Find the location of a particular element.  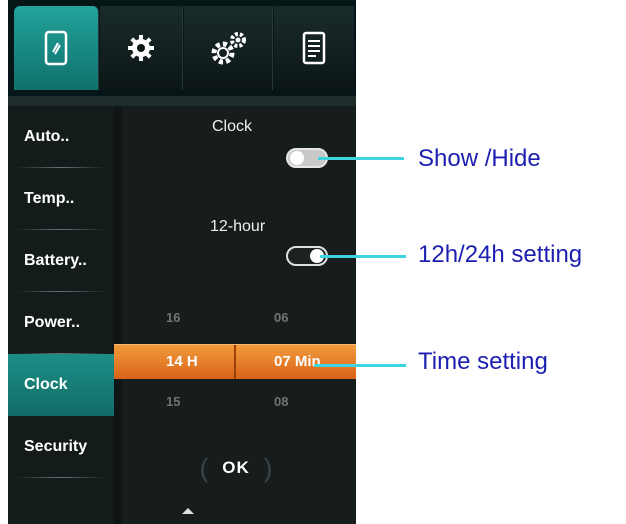

tab-device is located at coordinates (56, 48).